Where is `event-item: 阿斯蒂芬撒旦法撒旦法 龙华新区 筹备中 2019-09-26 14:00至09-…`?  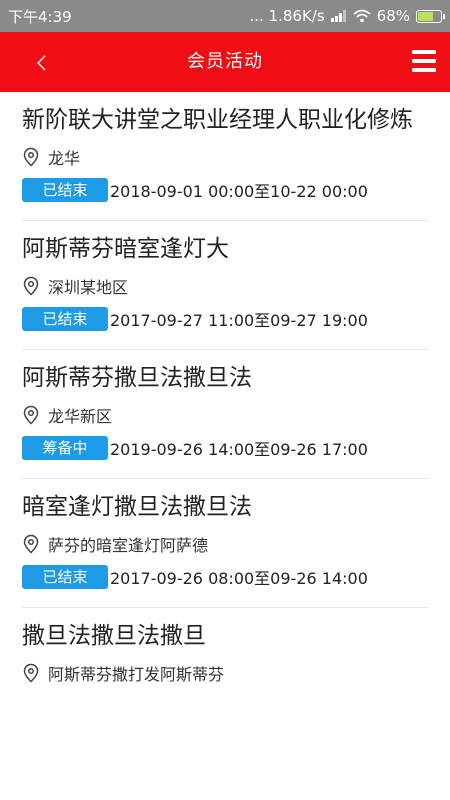 event-item: 阿斯蒂芬撒旦法撒旦法 龙华新区 筹备中 2019-09-26 14:00至09-… is located at coordinates (225, 414).